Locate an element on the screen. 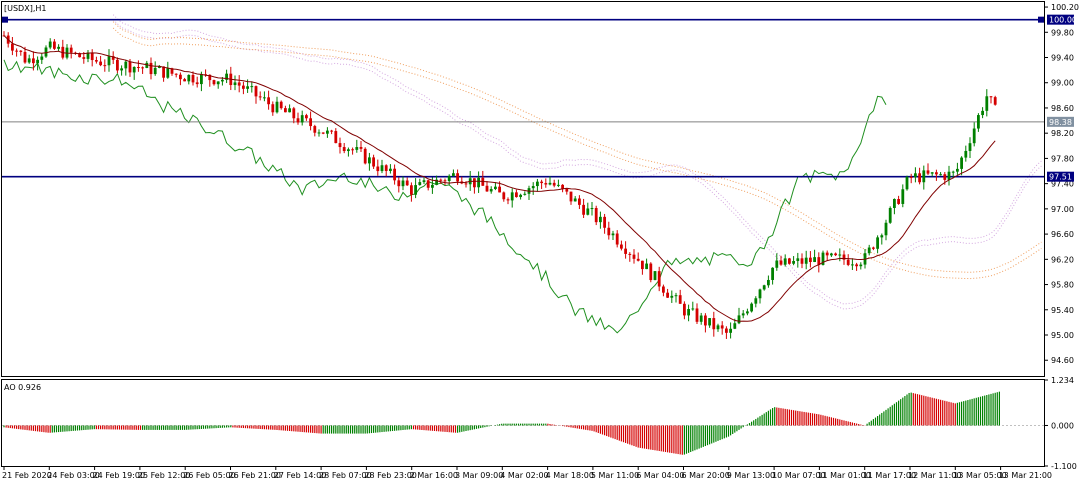 Image resolution: width=1080 pixels, height=488 pixels. price-badge-label: 98.38 is located at coordinates (1060, 122).